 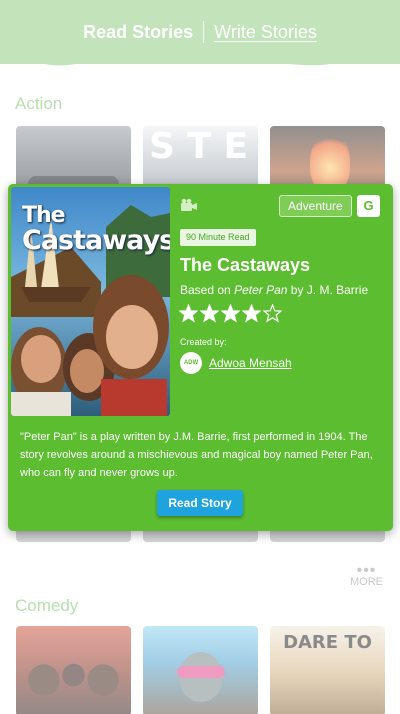 What do you see at coordinates (265, 32) in the screenshot?
I see `tab-write-stories: Write Stories` at bounding box center [265, 32].